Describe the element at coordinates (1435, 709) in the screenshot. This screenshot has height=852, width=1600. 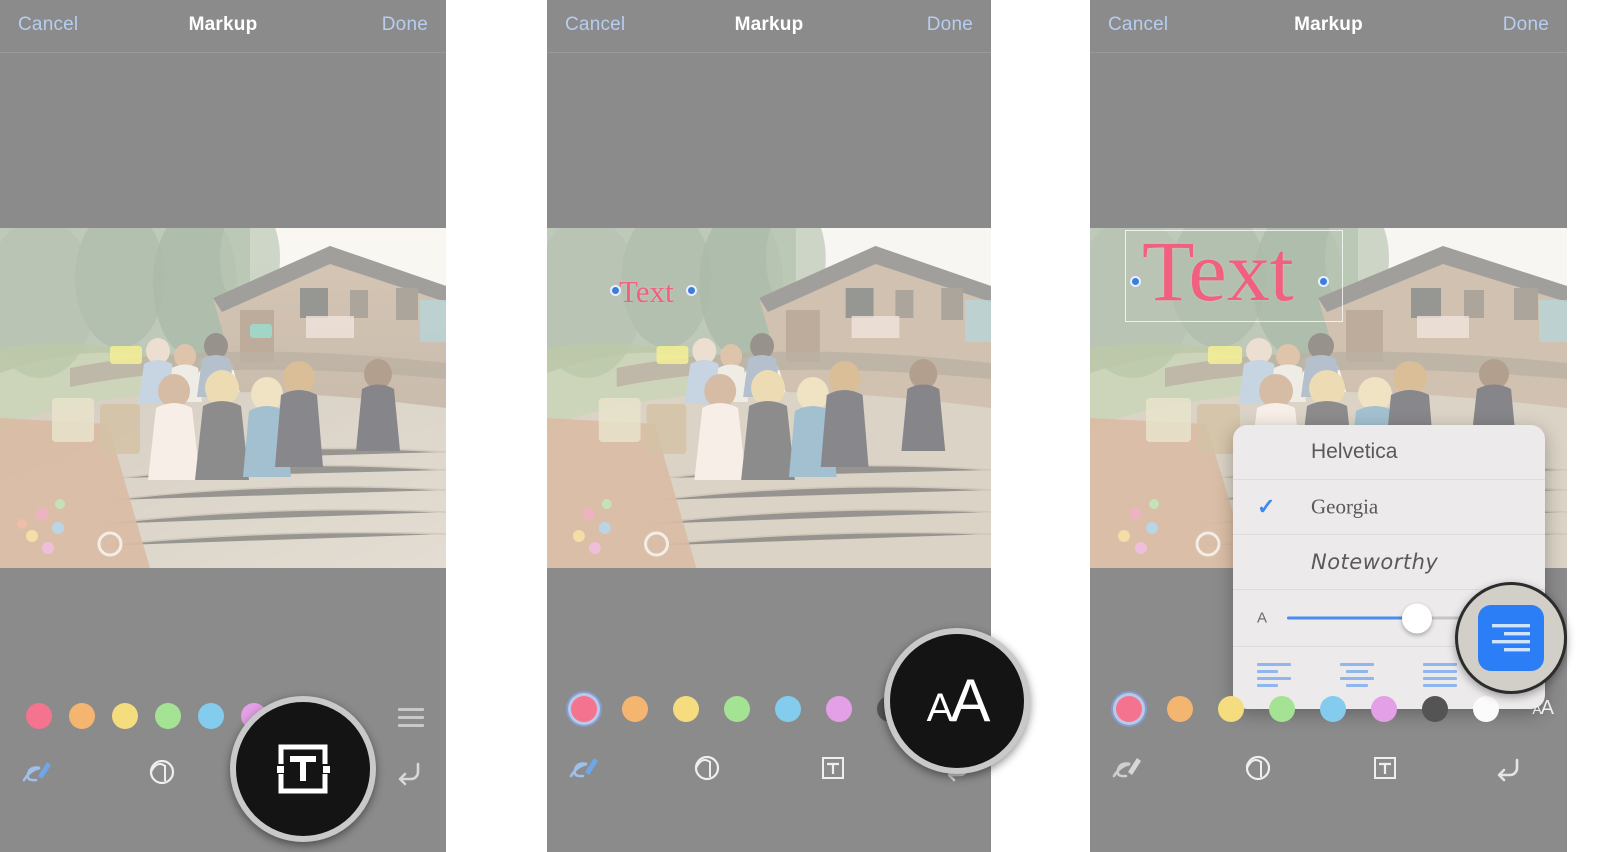
I see `color-swatch-dark` at that location.